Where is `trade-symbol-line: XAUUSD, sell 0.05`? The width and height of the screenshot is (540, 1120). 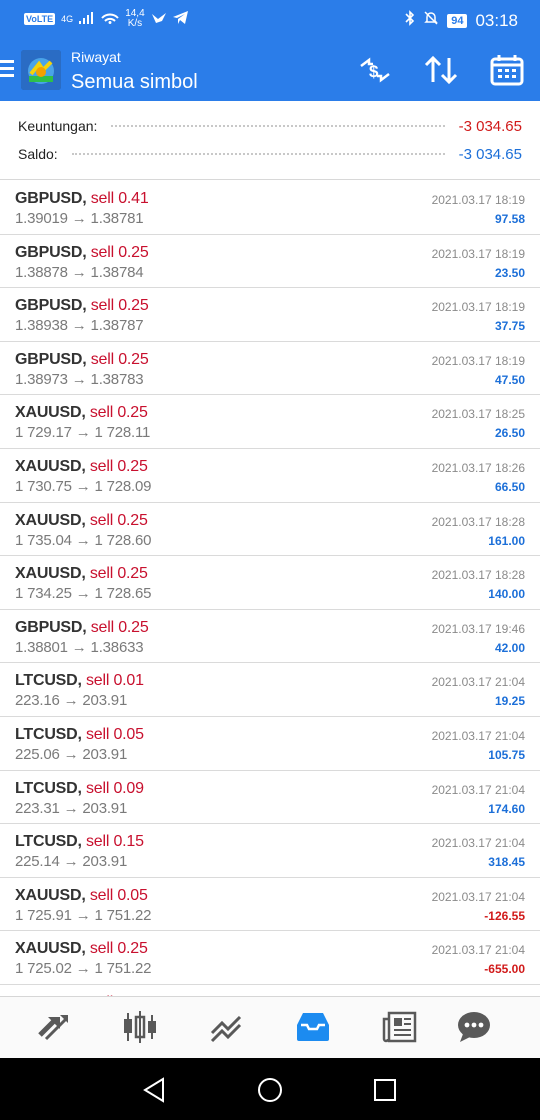 trade-symbol-line: XAUUSD, sell 0.05 is located at coordinates (81, 896).